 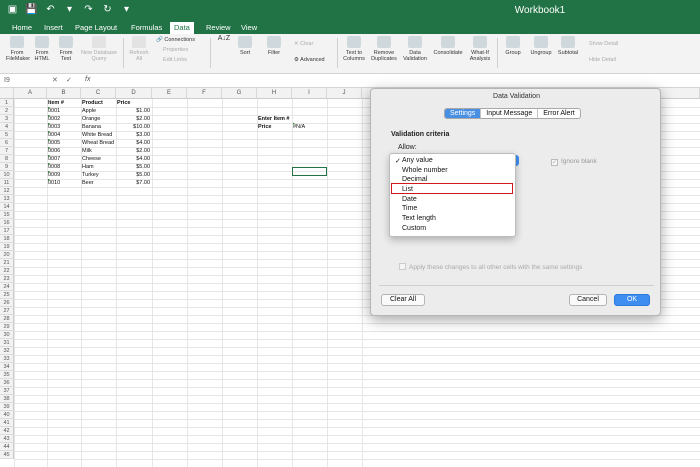 I want to click on product-cell: Beer, so click(x=98, y=183).